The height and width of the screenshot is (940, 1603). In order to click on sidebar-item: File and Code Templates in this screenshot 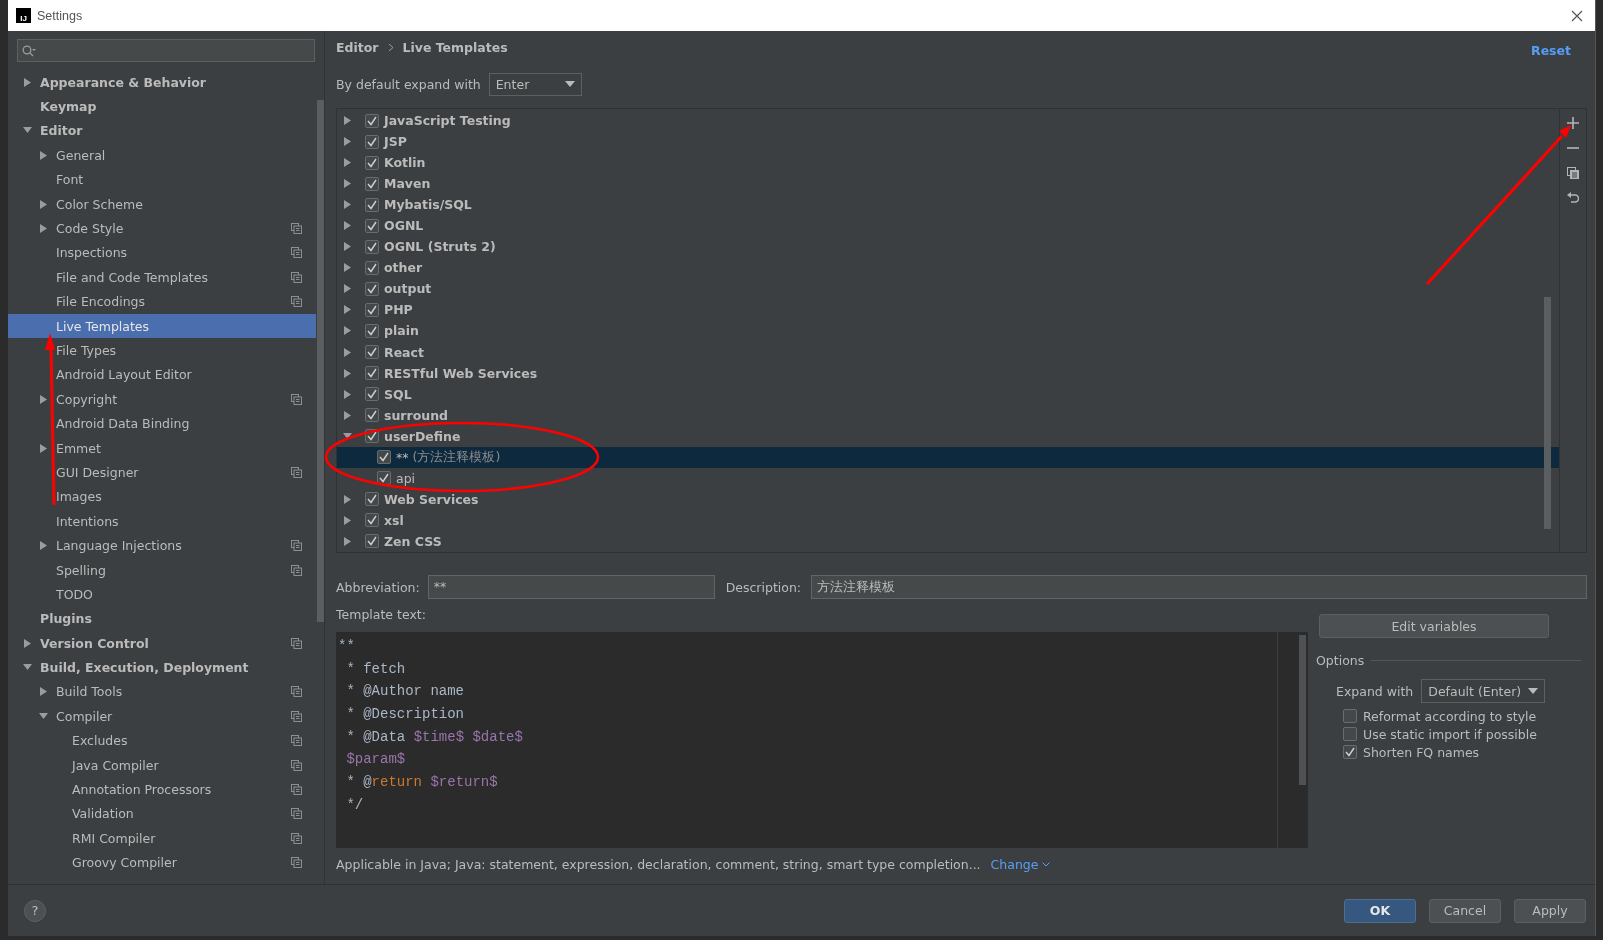, I will do `click(162, 277)`.